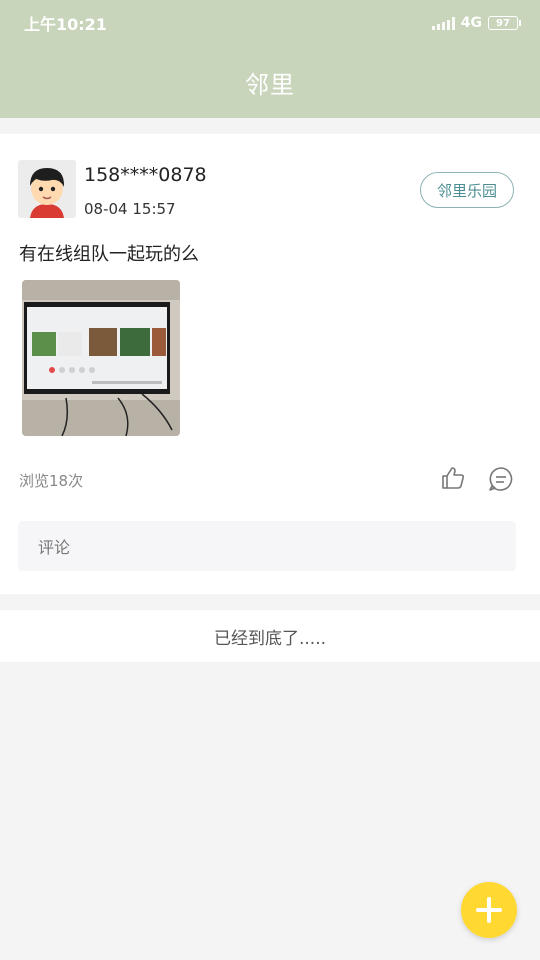 This screenshot has height=960, width=540. Describe the element at coordinates (453, 478) in the screenshot. I see `thumb-up-icon` at that location.